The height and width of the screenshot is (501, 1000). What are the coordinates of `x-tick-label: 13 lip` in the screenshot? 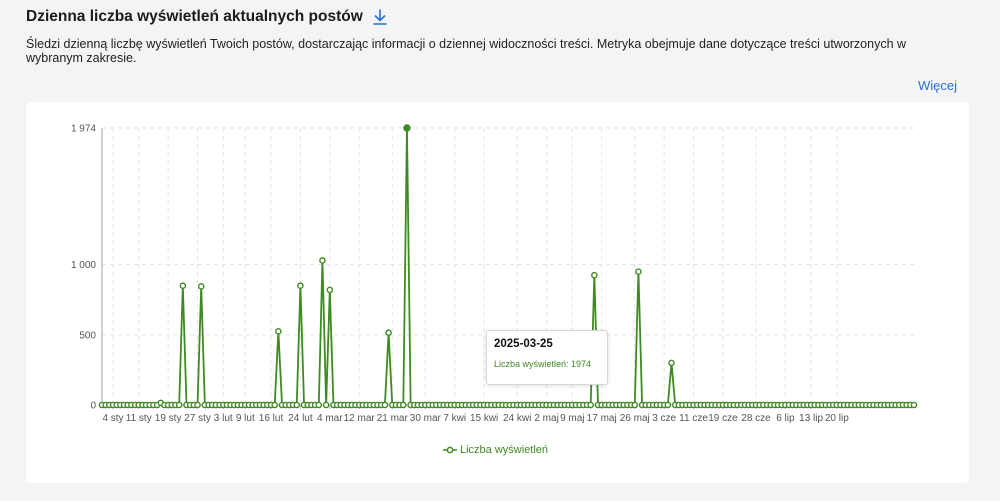 It's located at (811, 418).